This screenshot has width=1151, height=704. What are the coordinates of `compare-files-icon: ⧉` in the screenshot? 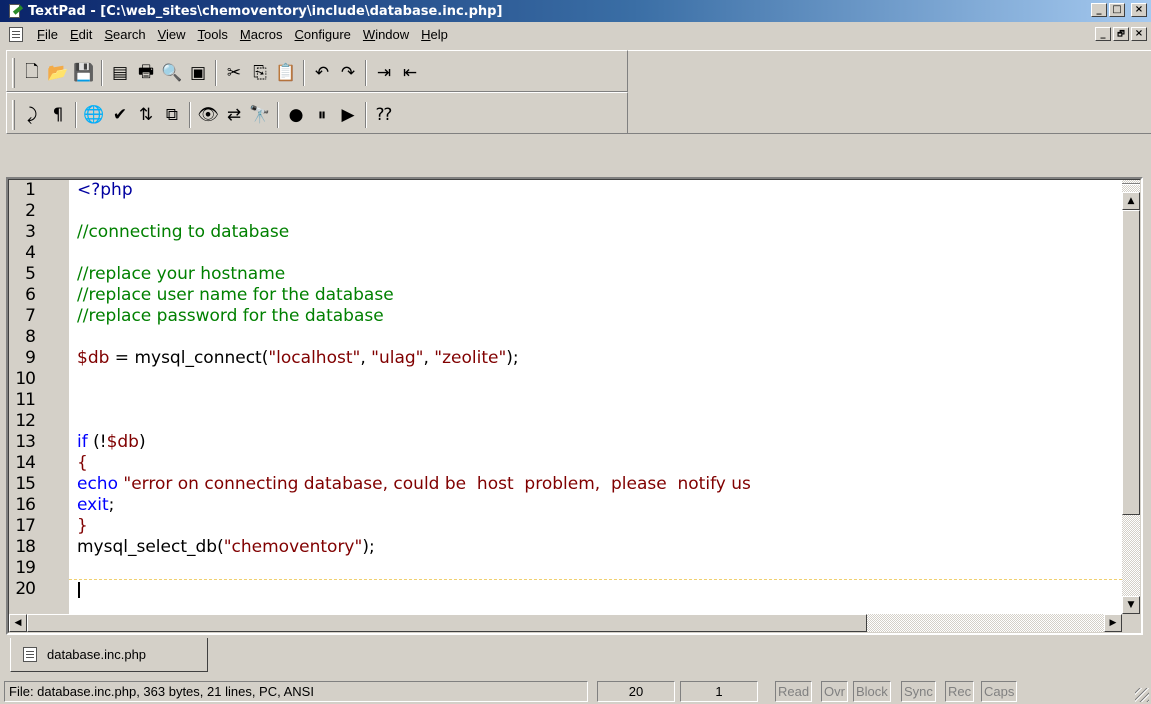 It's located at (172, 115).